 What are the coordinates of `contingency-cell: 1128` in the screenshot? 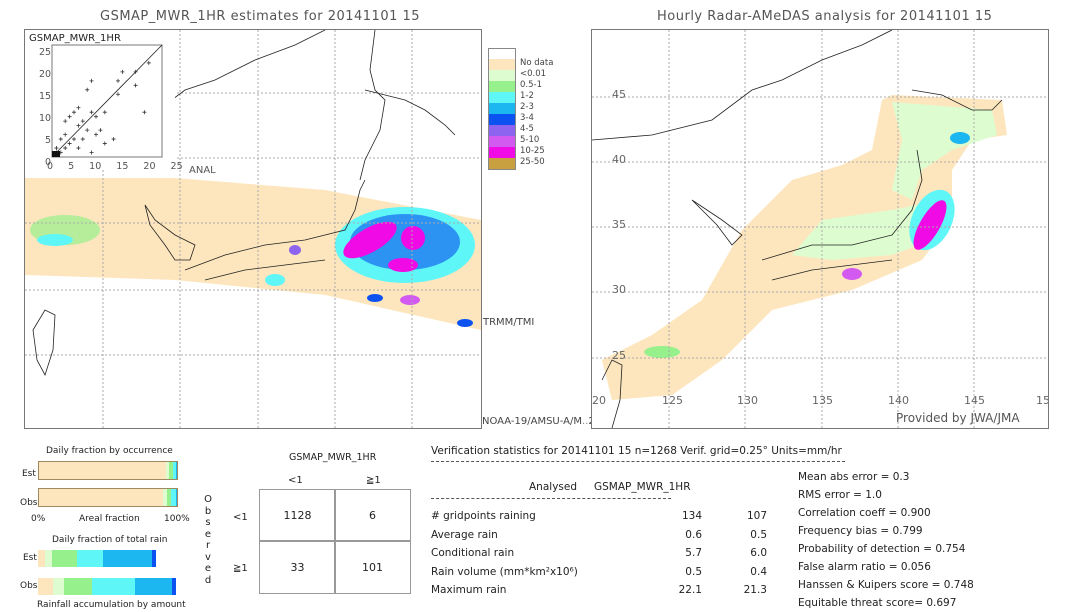 It's located at (297, 515).